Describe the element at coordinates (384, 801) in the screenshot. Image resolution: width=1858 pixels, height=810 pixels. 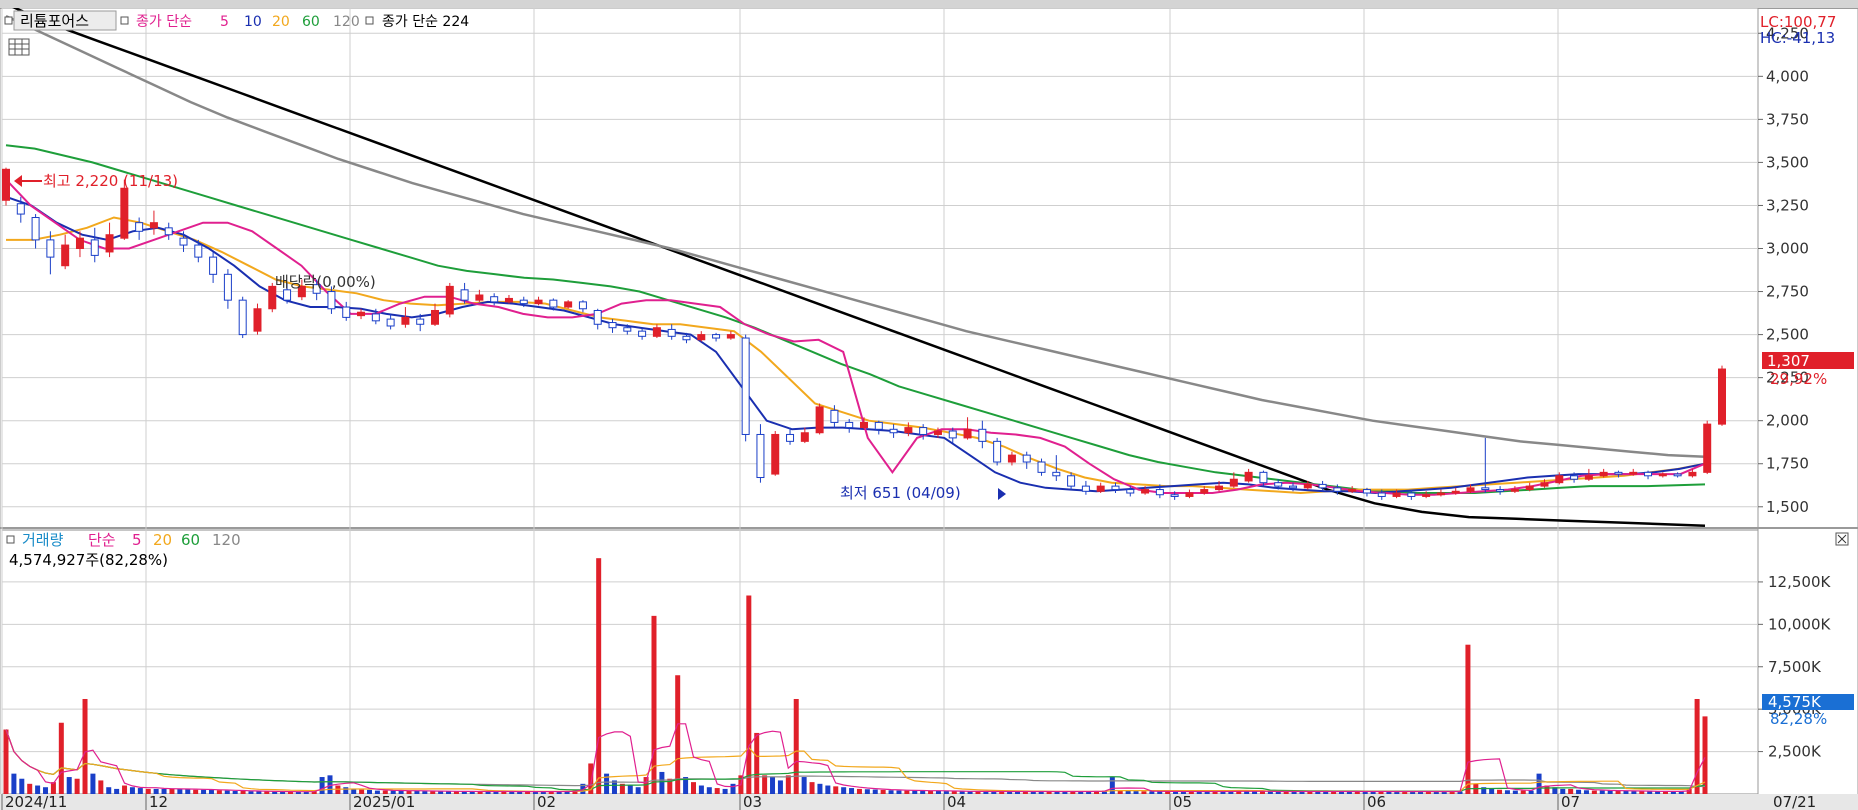
I see `time-tick-label: 2025/01` at that location.